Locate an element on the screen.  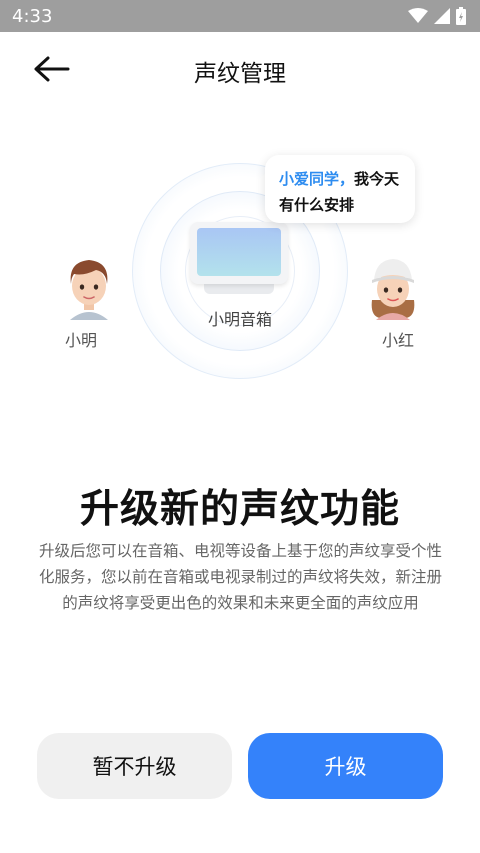
signal-icon is located at coordinates (442, 16).